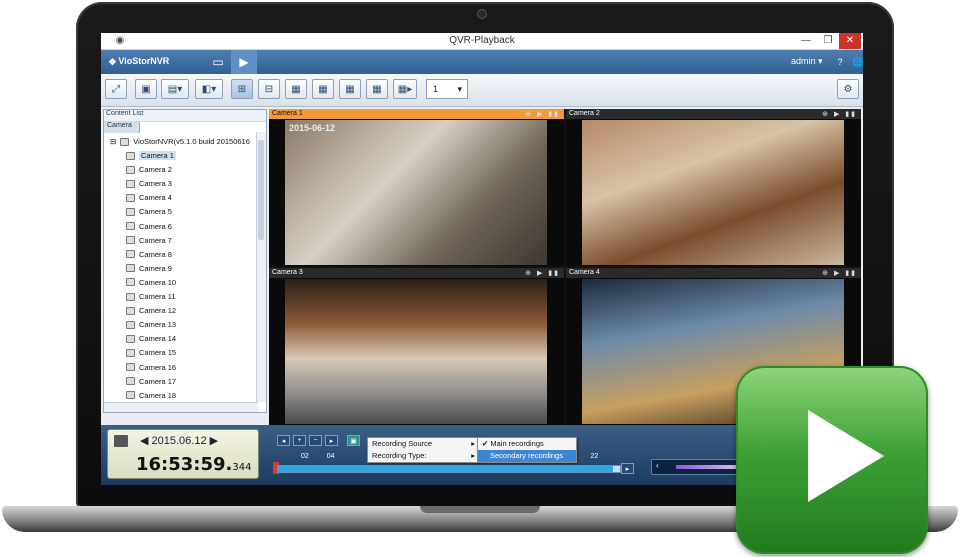 This screenshot has height=557, width=960. I want to click on tree-item-camera: Camera 3, so click(149, 183).